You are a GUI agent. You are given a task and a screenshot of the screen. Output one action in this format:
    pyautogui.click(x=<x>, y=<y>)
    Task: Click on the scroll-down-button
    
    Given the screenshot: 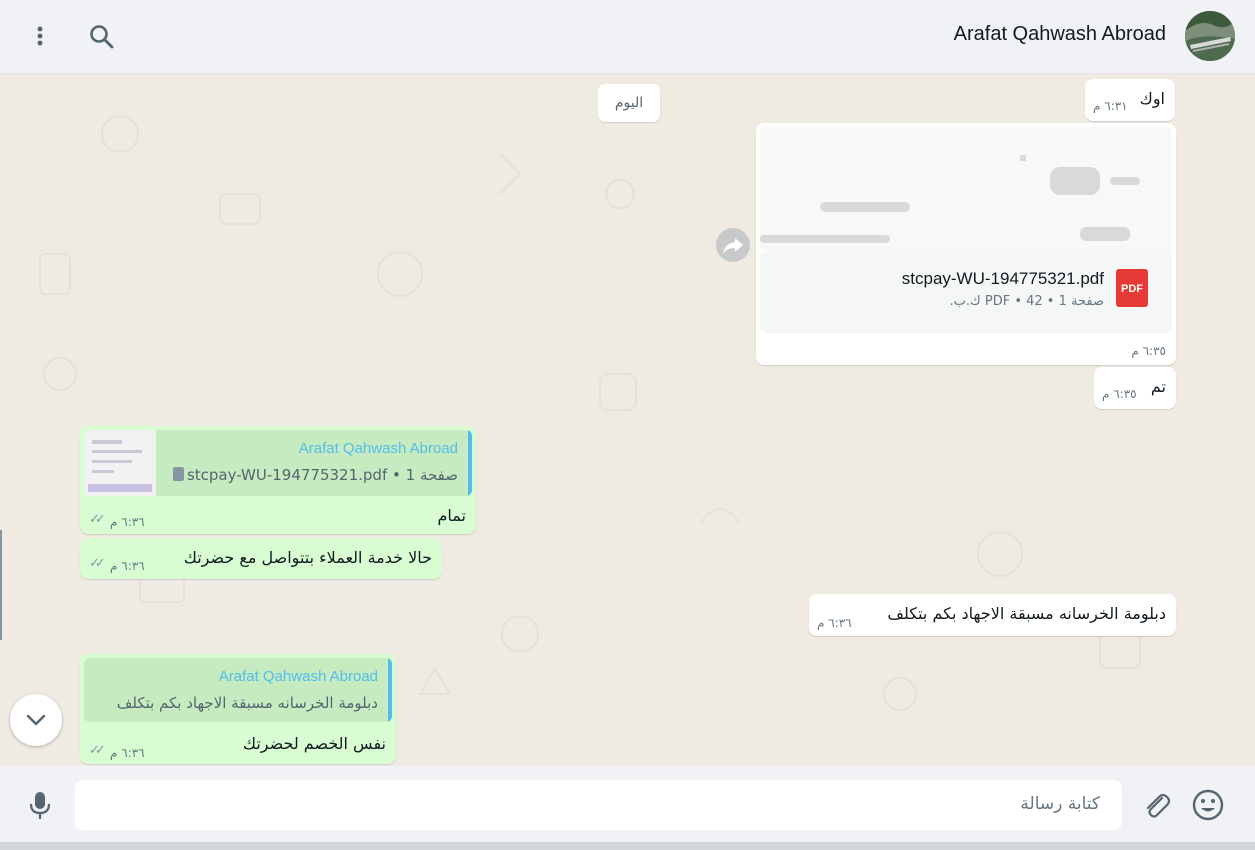 What is the action you would take?
    pyautogui.click(x=36, y=720)
    